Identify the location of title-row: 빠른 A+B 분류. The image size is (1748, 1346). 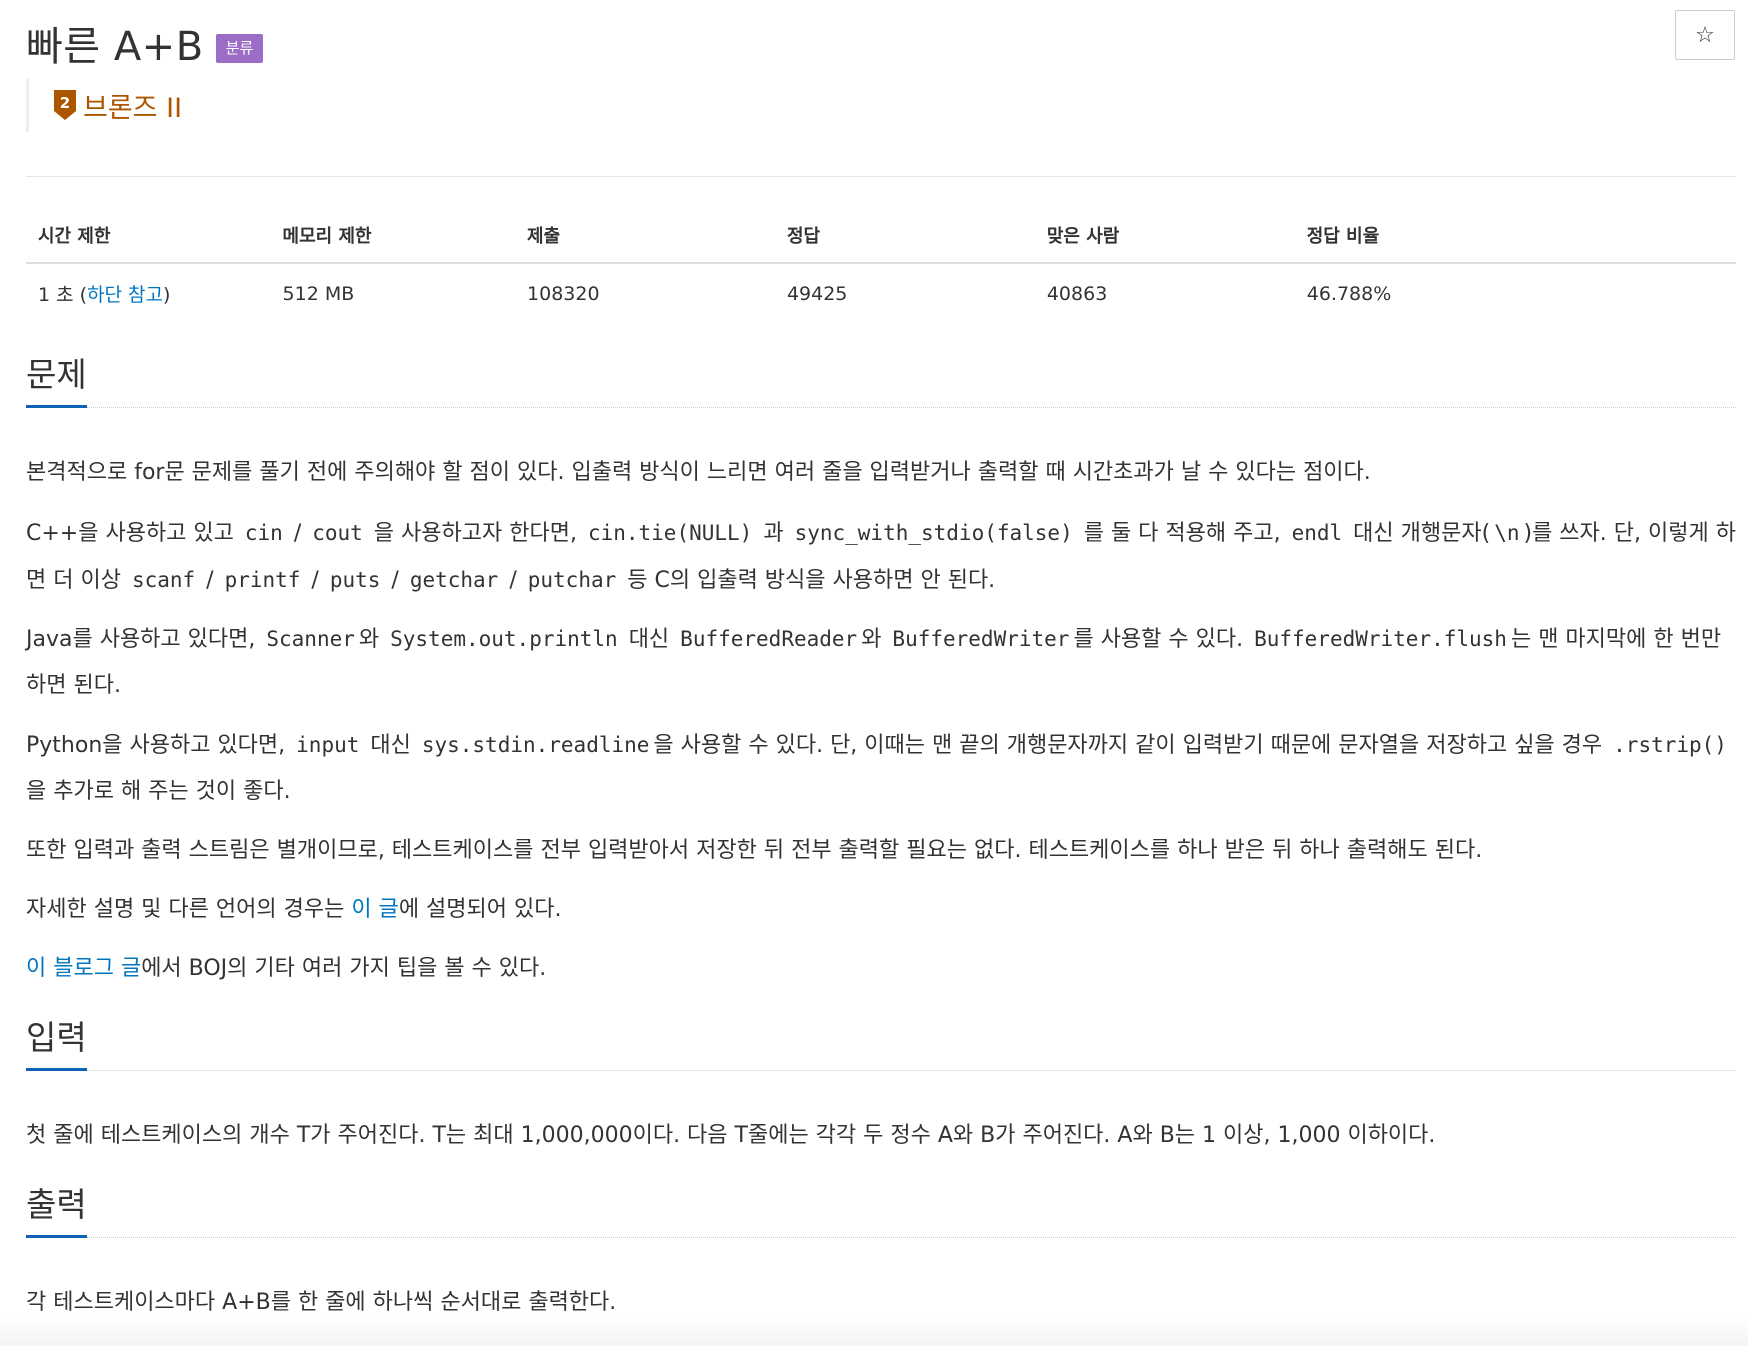
(145, 43).